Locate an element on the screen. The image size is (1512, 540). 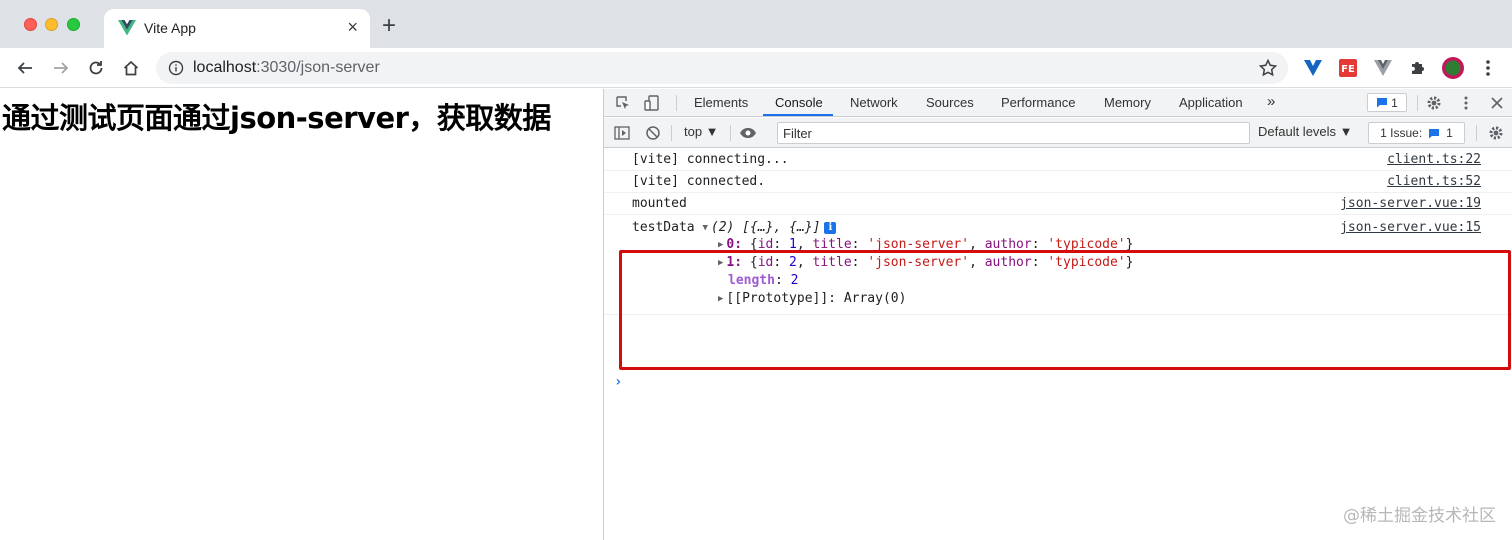
console-settings-gear-icon is located at coordinates (1496, 133).